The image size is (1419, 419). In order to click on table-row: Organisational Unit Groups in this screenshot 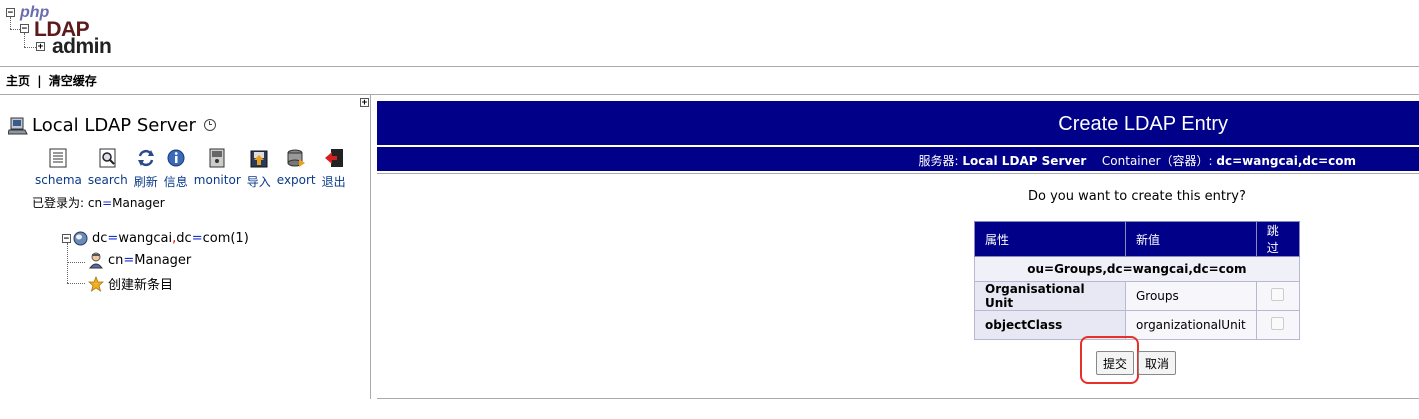, I will do `click(1137, 296)`.